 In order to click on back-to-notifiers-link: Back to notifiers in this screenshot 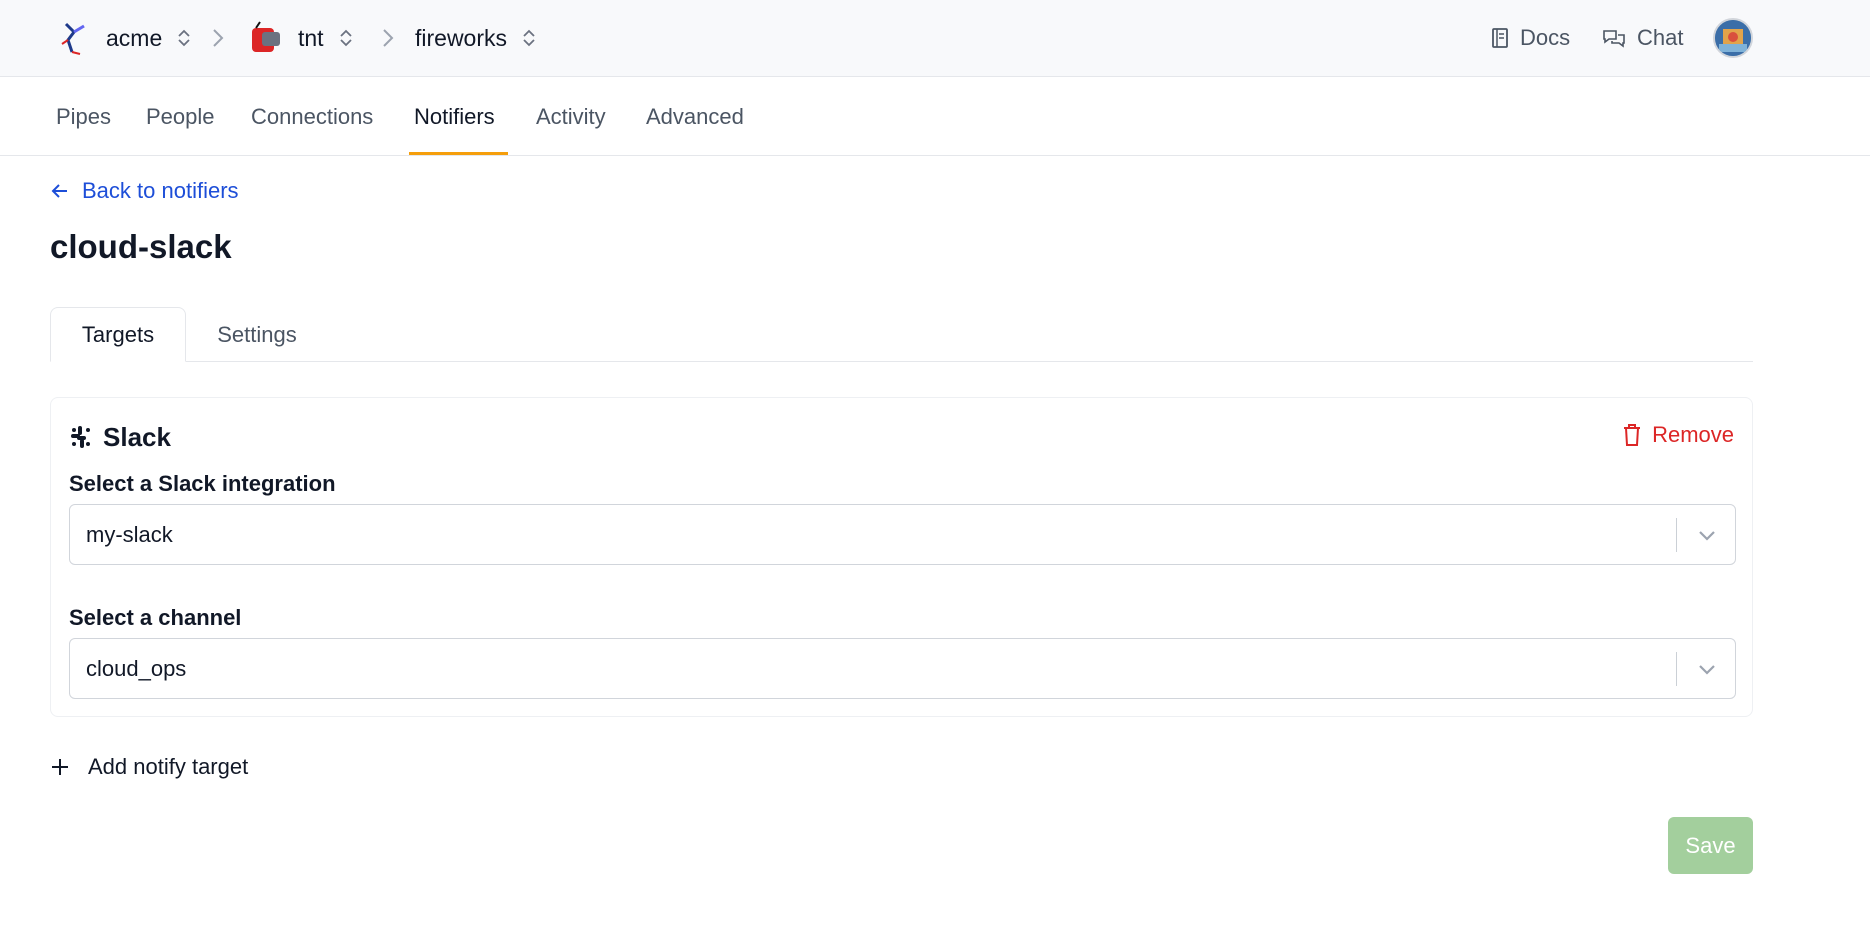, I will do `click(144, 191)`.